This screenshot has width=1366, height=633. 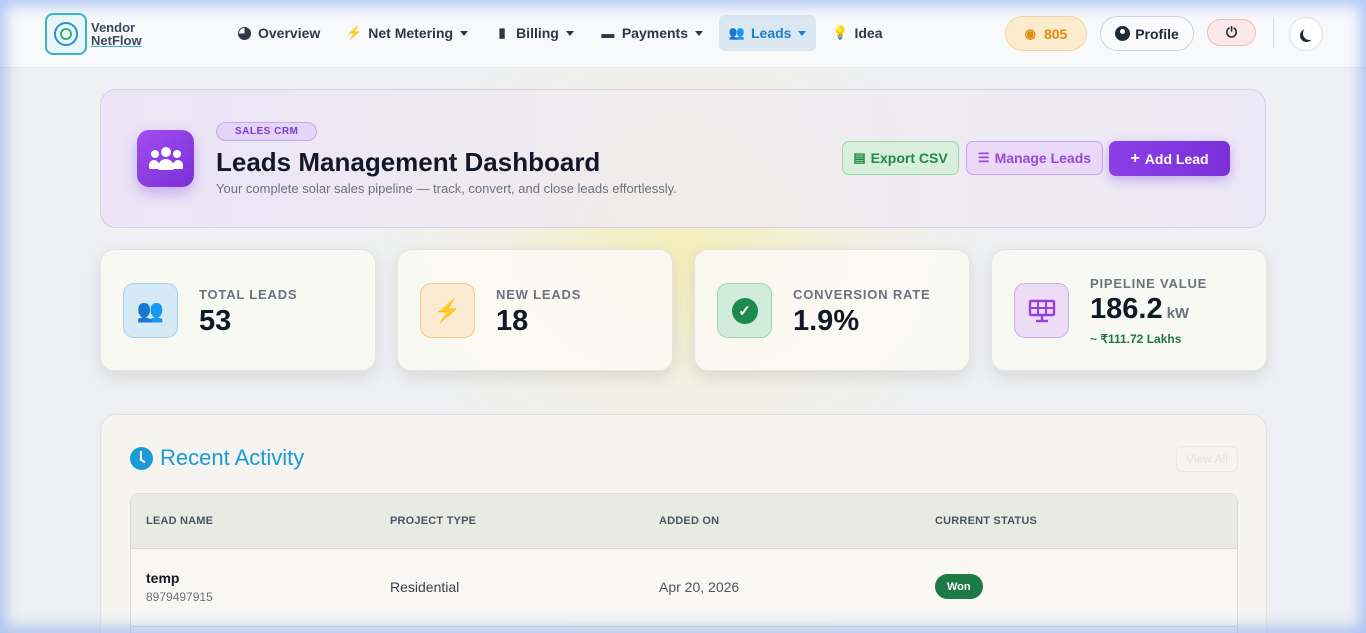 I want to click on brand-name: Vendor NetFlow, so click(x=116, y=34).